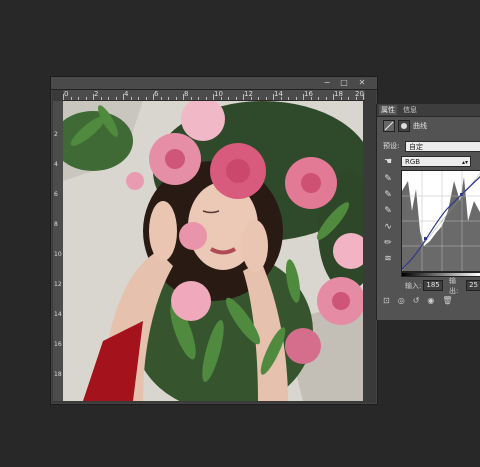  Describe the element at coordinates (388, 243) in the screenshot. I see `pencil-icon: ✏` at that location.